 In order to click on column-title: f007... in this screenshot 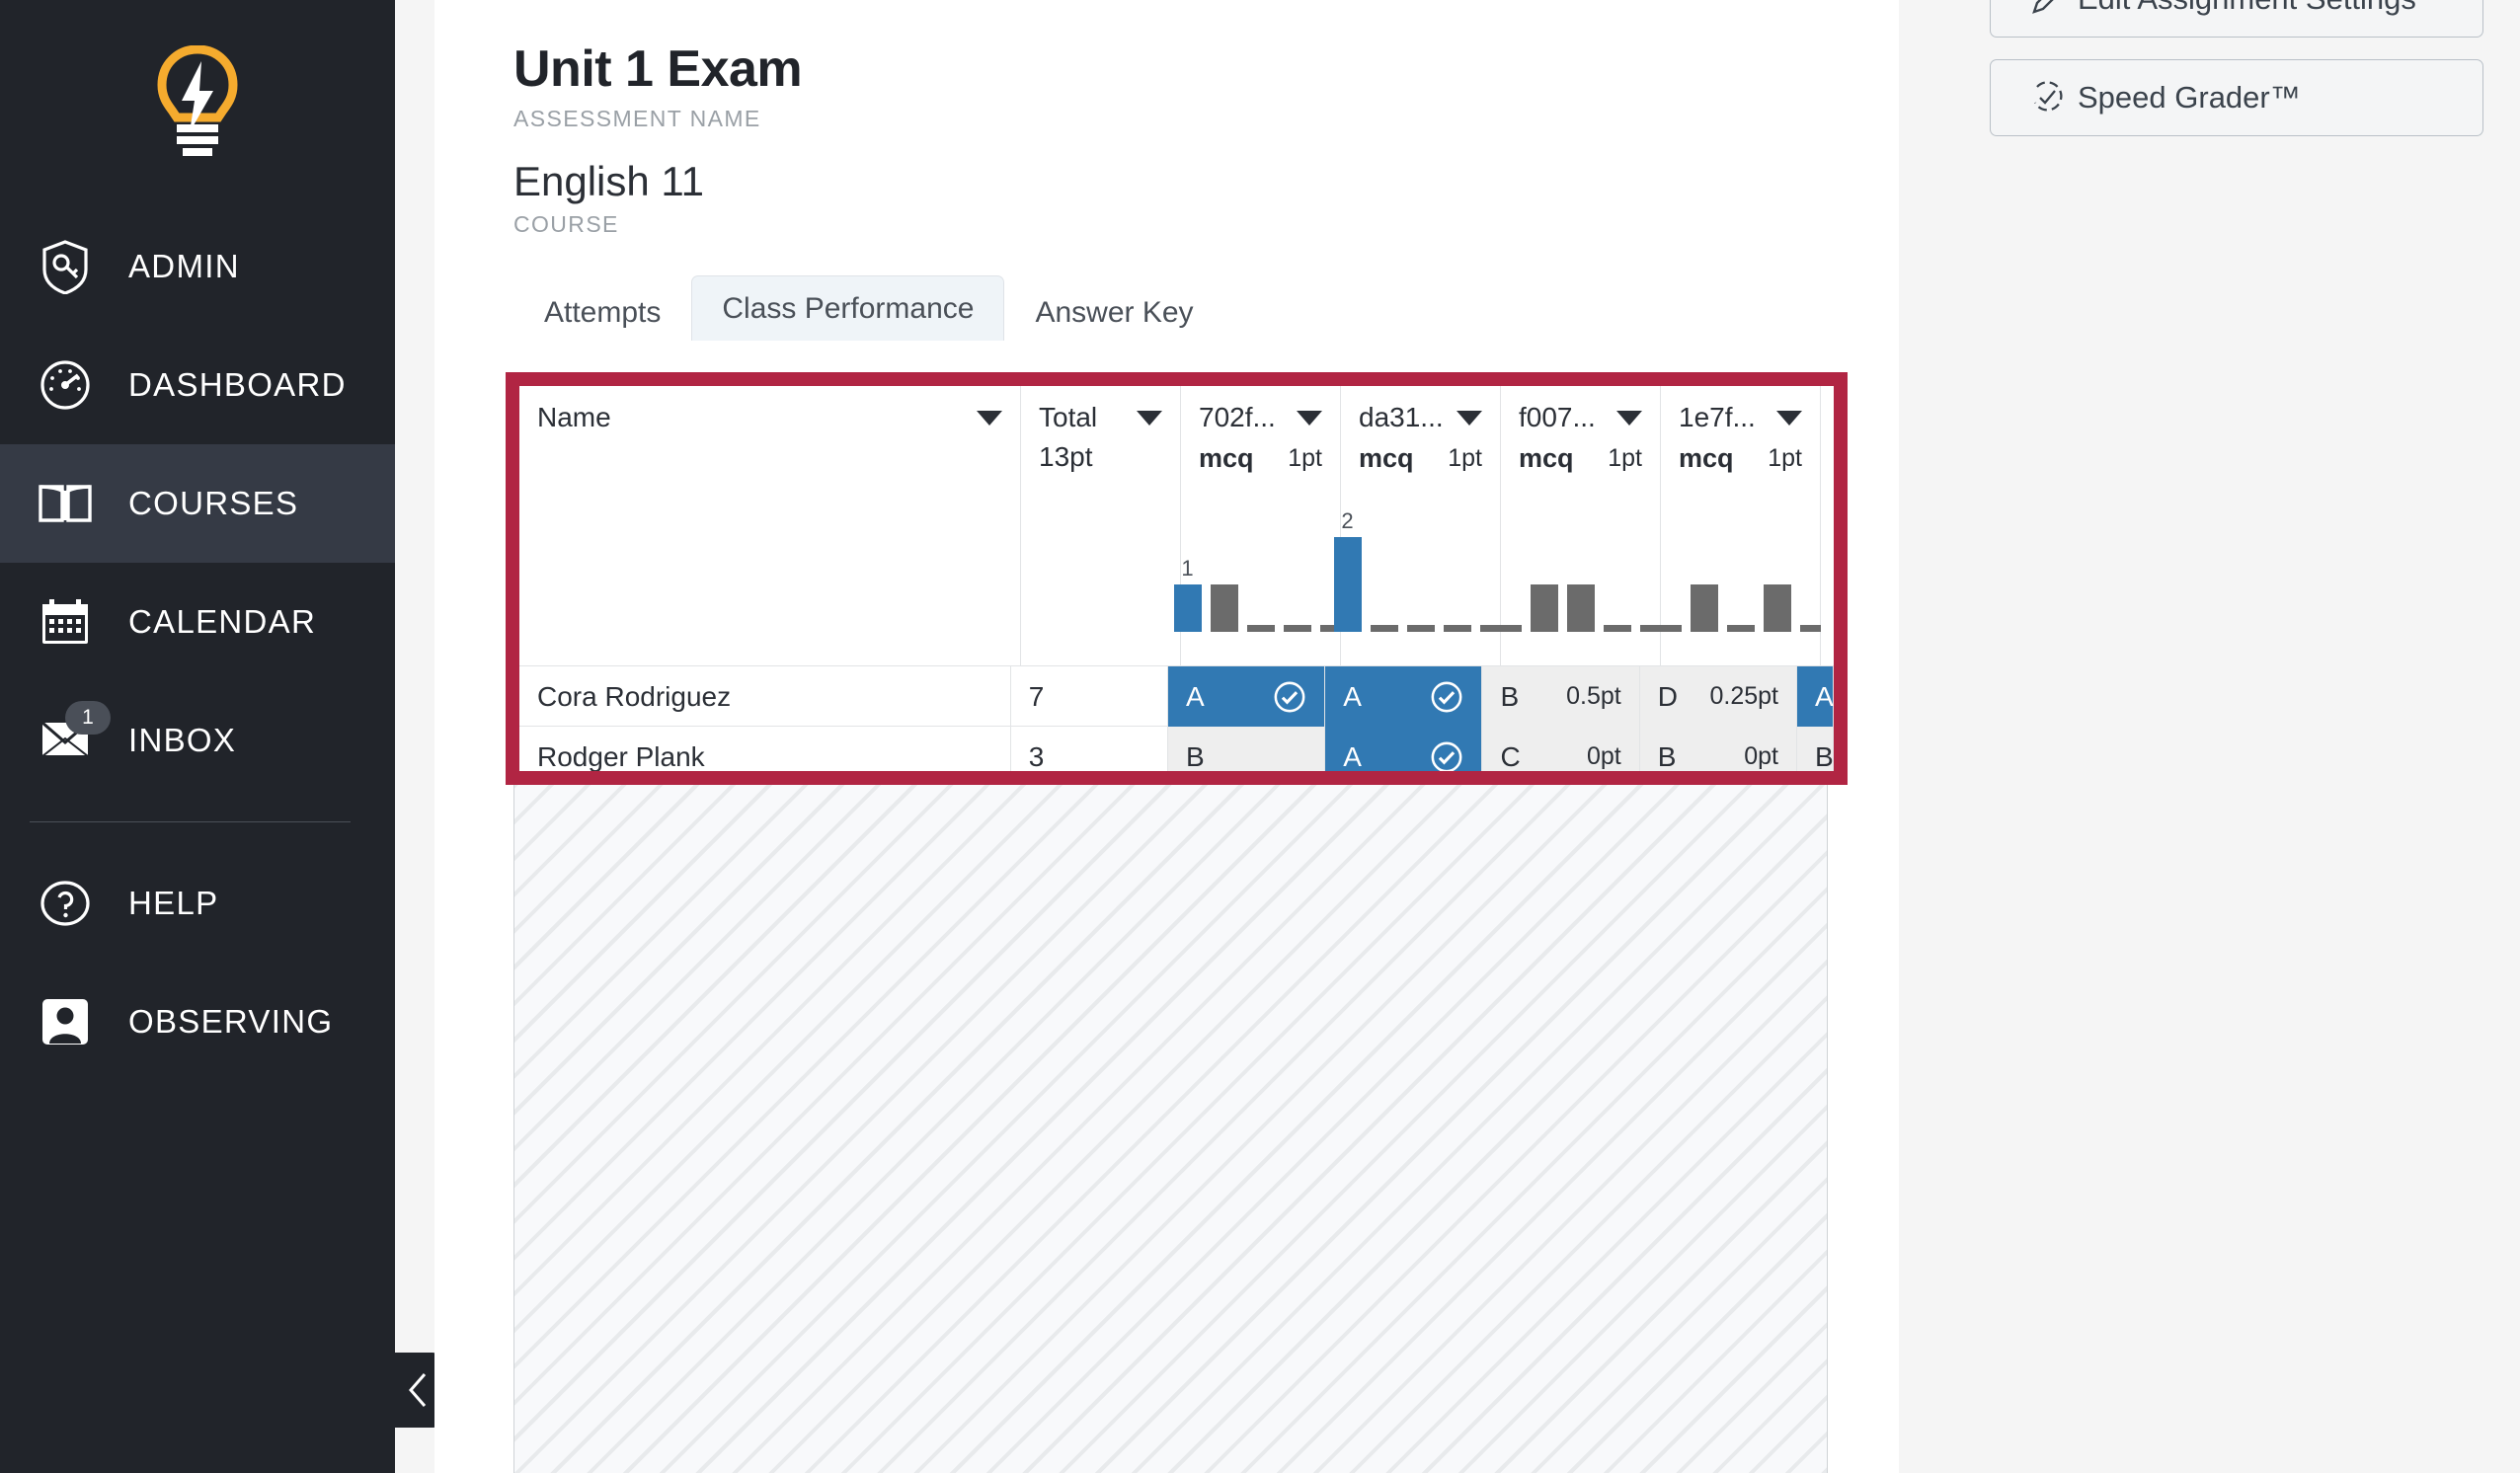, I will do `click(1557, 417)`.